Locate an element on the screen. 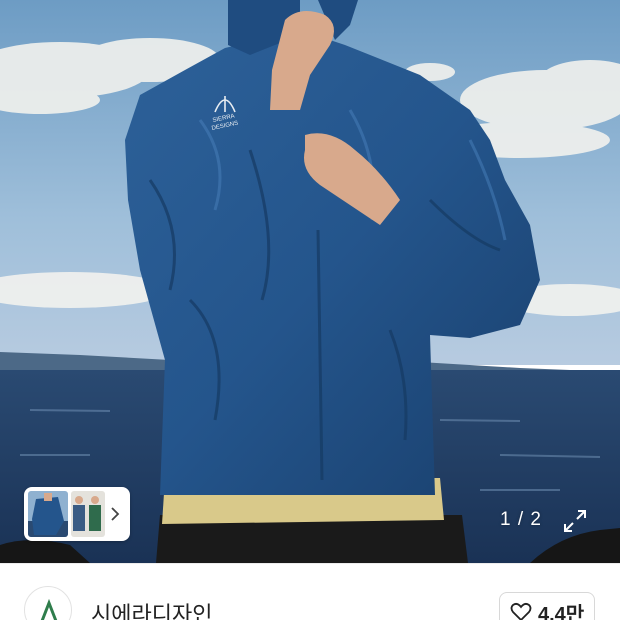 This screenshot has height=620, width=620. seller-bar: 시에라디자인 4.4만 is located at coordinates (310, 591).